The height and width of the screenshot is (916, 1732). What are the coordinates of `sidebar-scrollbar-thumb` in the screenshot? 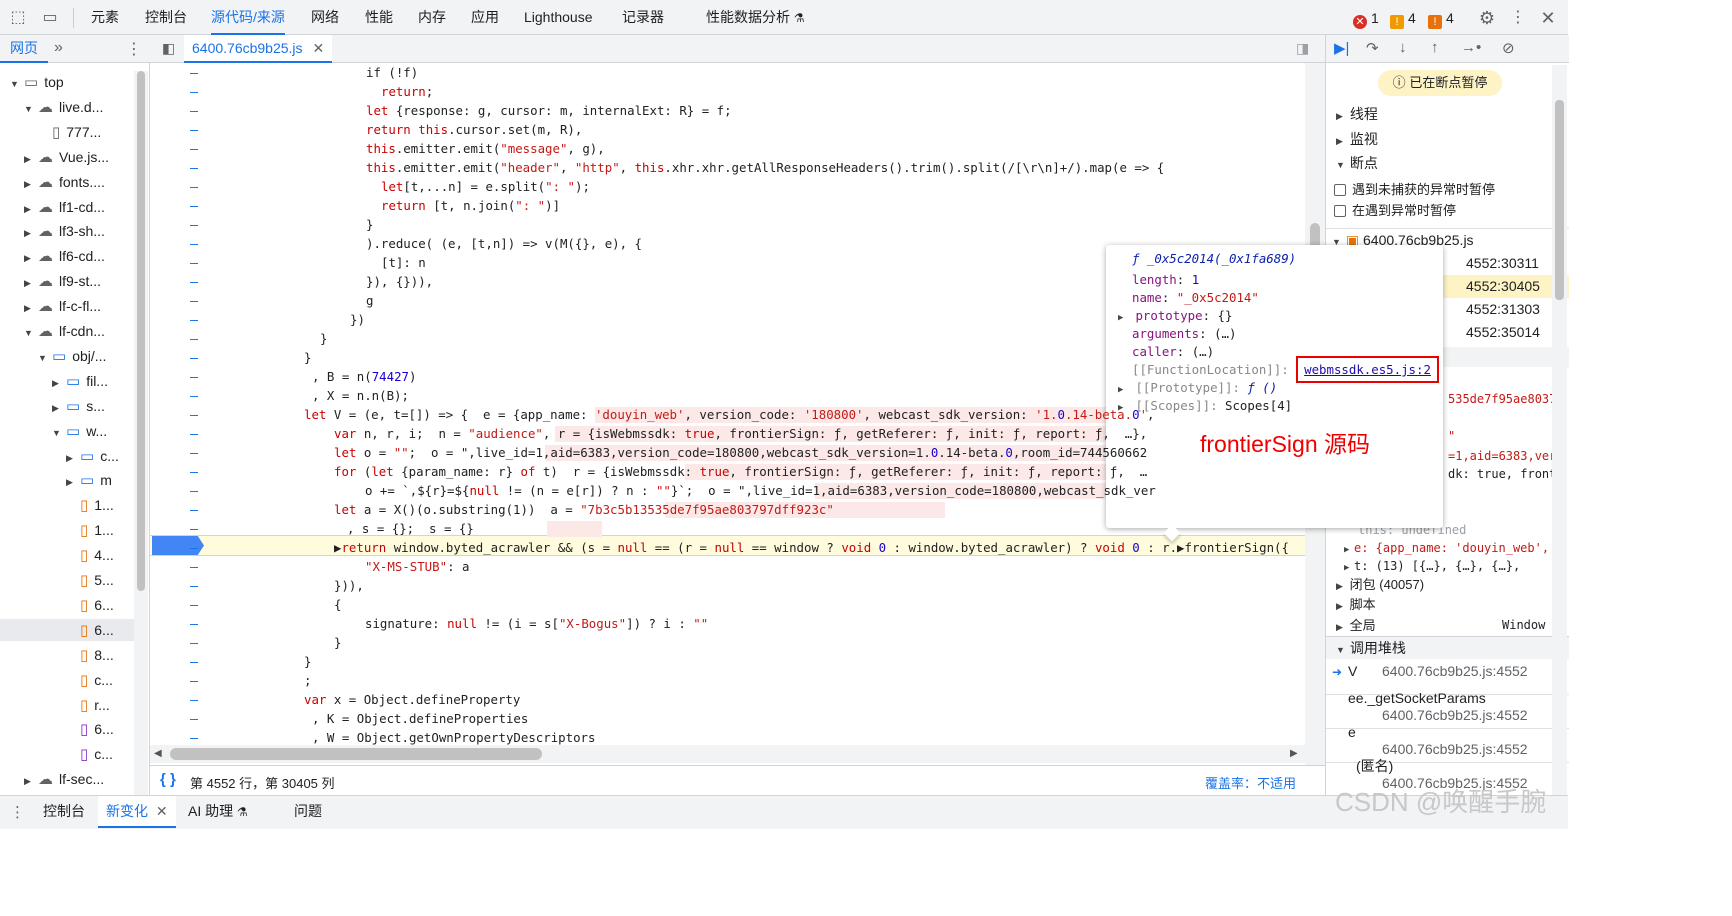 It's located at (1559, 200).